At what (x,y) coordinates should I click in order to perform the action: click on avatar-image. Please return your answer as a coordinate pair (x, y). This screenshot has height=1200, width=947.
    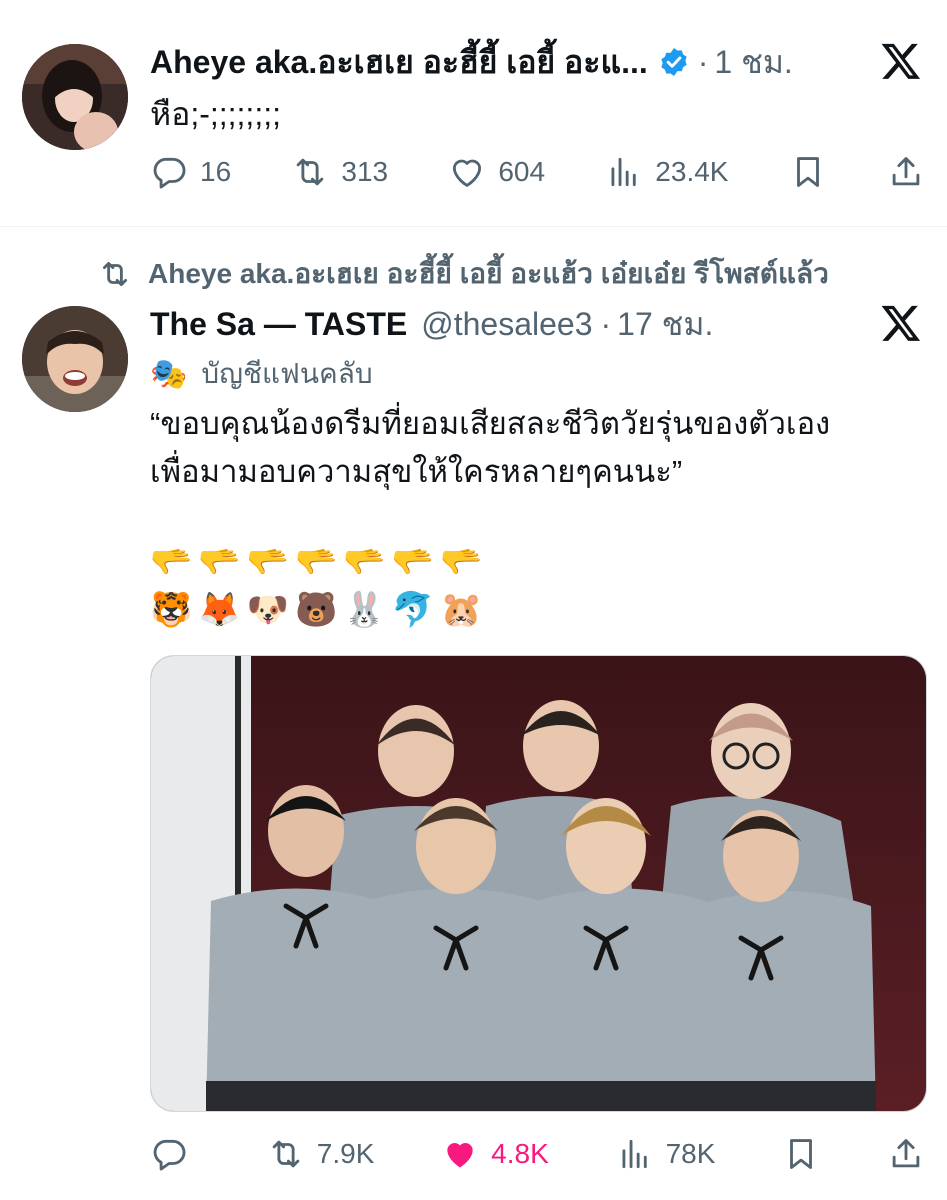
    Looking at the image, I should click on (75, 359).